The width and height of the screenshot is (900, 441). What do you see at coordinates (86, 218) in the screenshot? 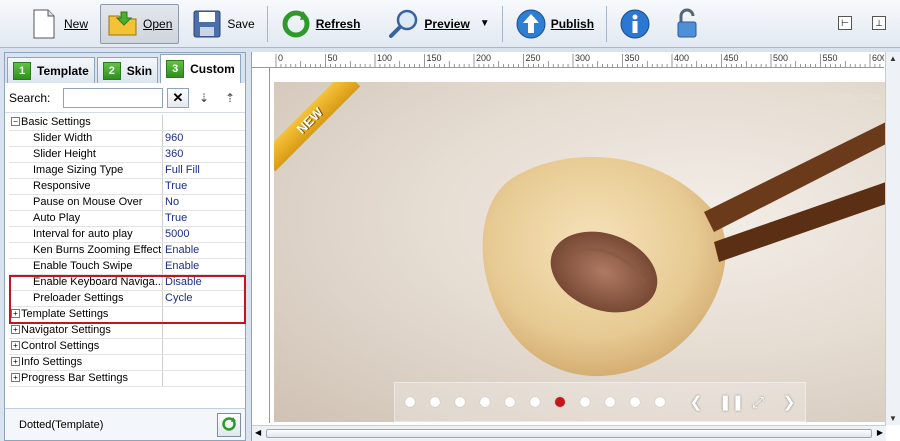
I see `property-name: Auto Play` at bounding box center [86, 218].